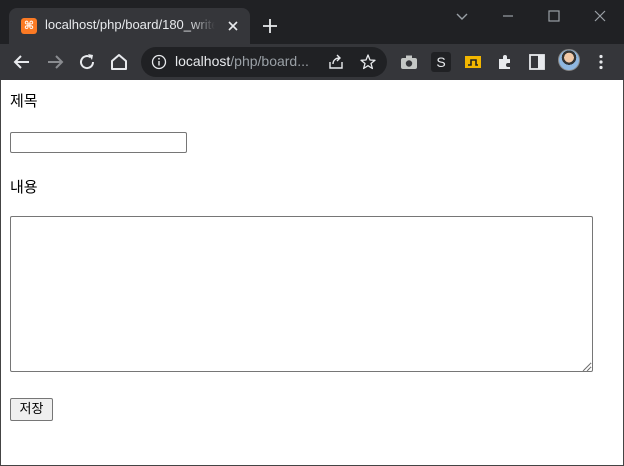 The image size is (624, 466). Describe the element at coordinates (508, 16) in the screenshot. I see `minimize-icon` at that location.